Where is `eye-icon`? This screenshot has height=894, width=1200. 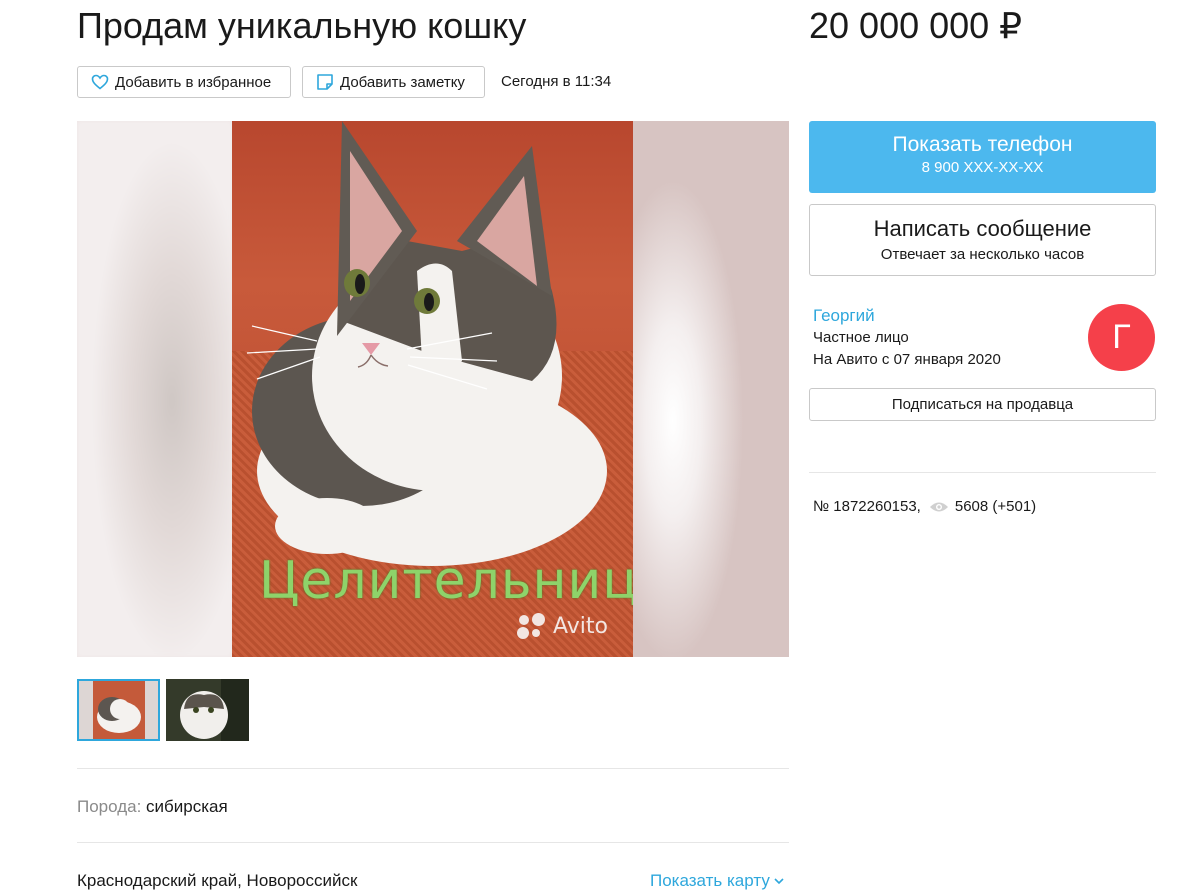 eye-icon is located at coordinates (938, 507).